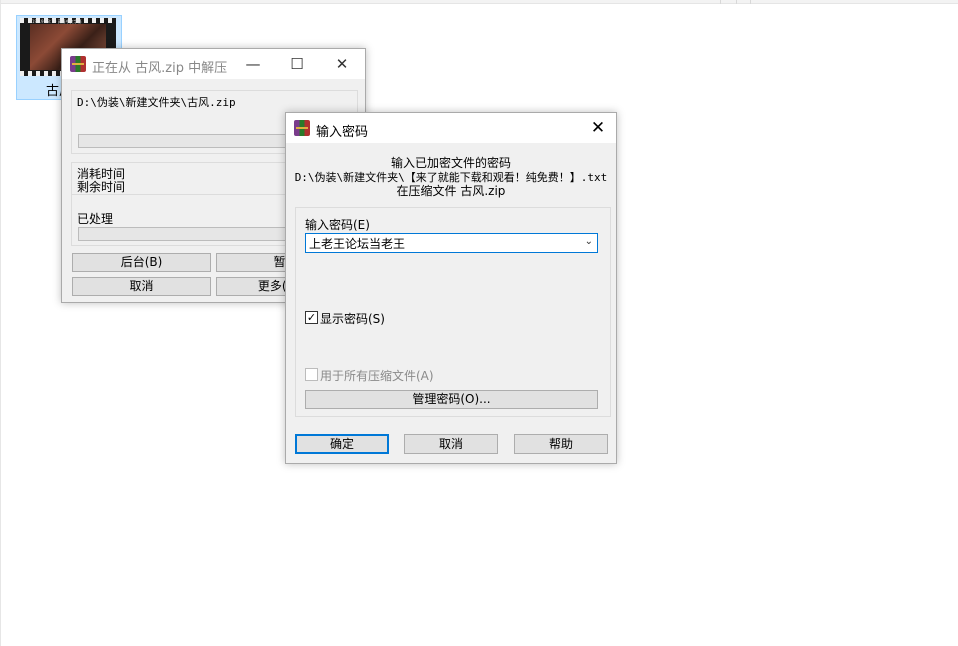 The width and height of the screenshot is (958, 646). What do you see at coordinates (561, 444) in the screenshot?
I see `help-button: 帮助` at bounding box center [561, 444].